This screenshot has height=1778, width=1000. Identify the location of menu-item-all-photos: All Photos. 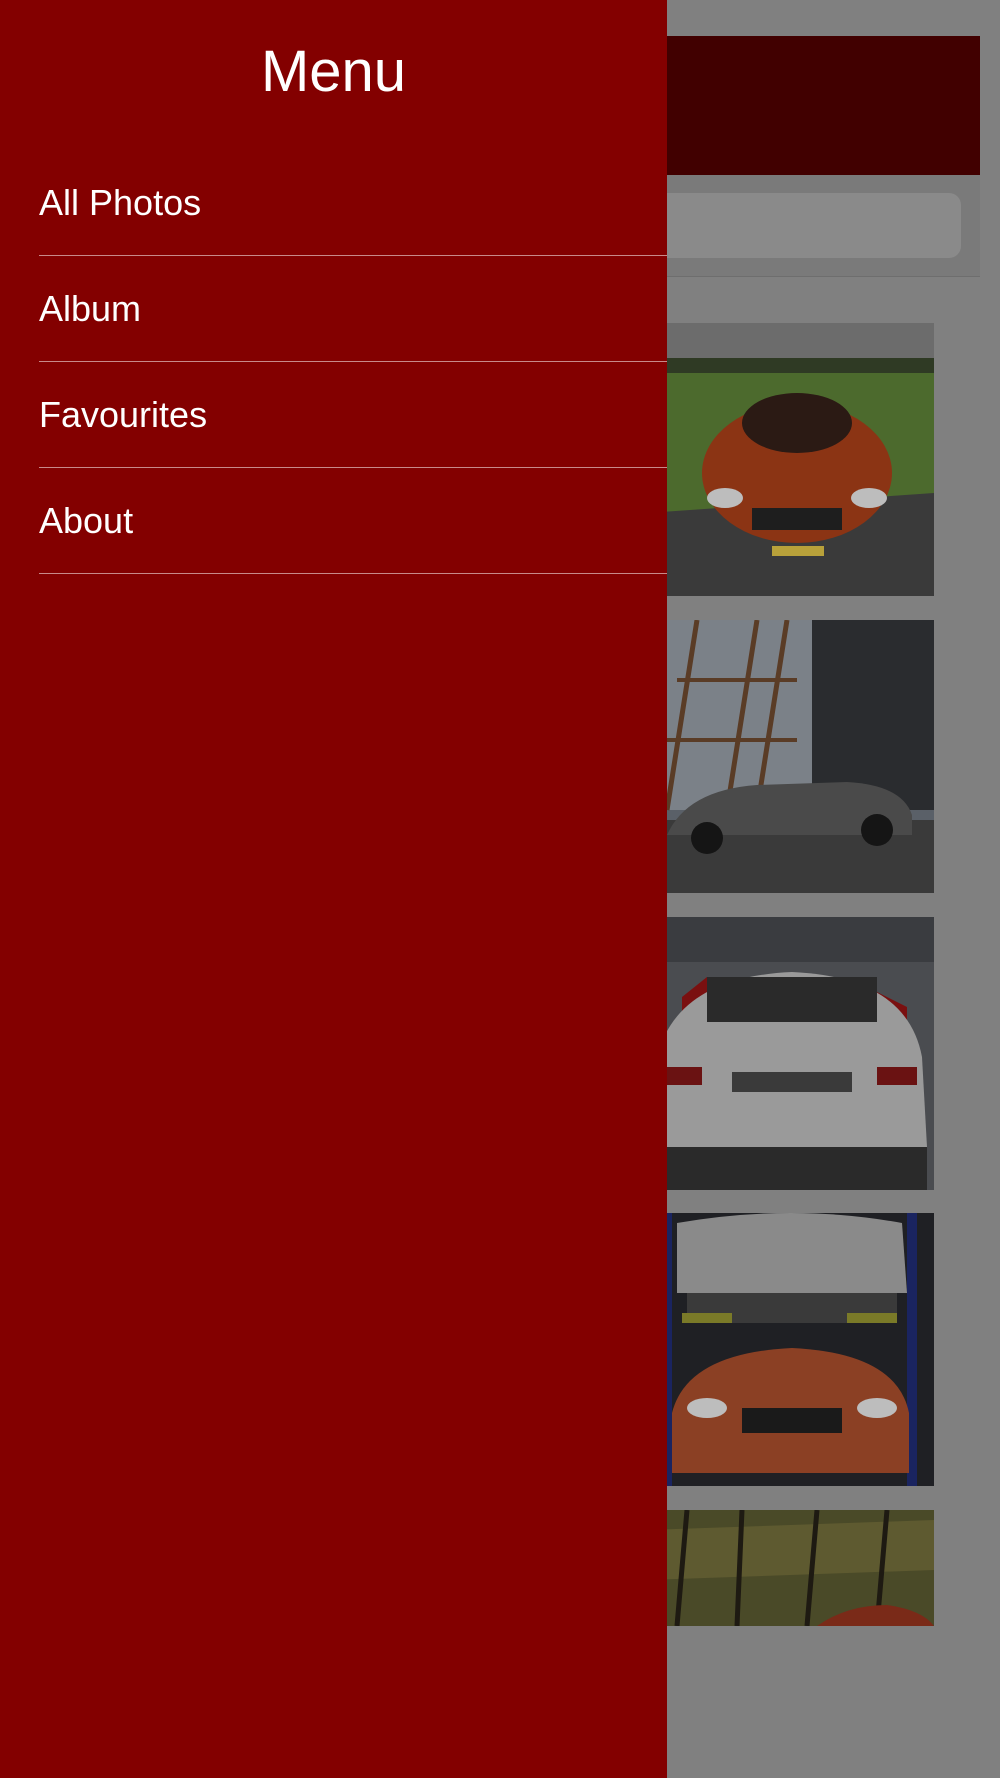
(353, 203).